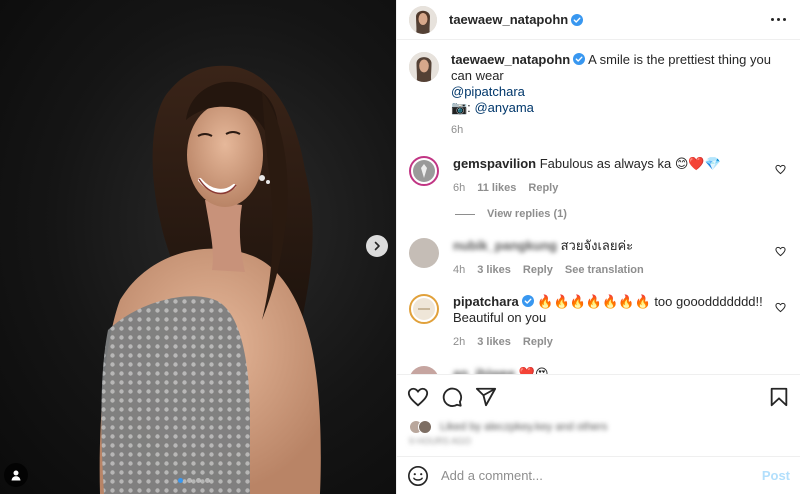 The height and width of the screenshot is (494, 800). What do you see at coordinates (486, 301) in the screenshot?
I see `comment-username: pipatchara` at bounding box center [486, 301].